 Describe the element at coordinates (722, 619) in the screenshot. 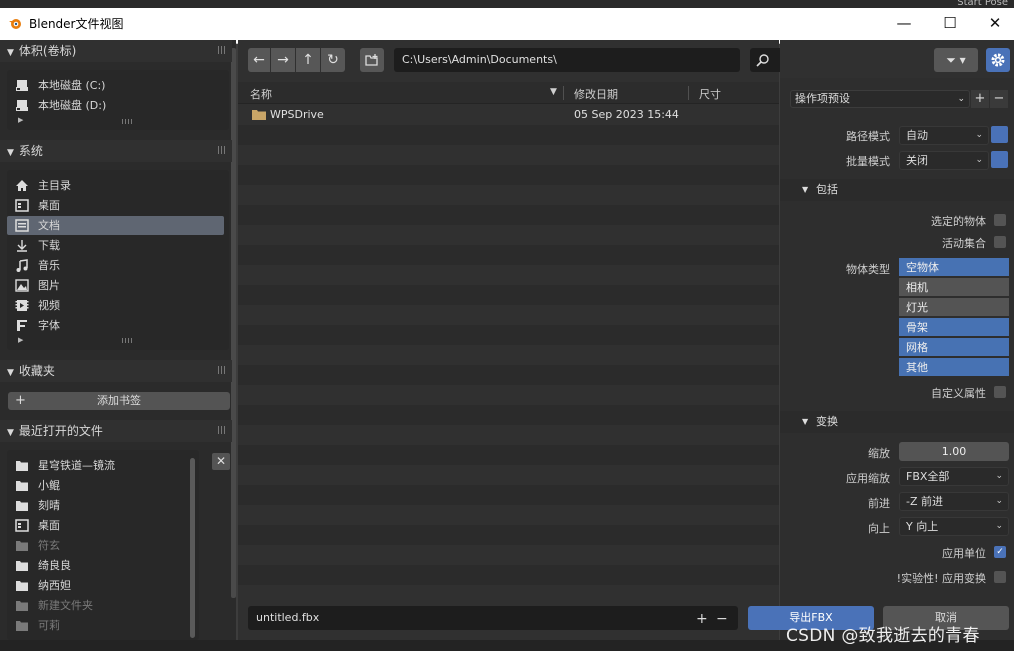

I see `decrement-filename-button: −` at that location.